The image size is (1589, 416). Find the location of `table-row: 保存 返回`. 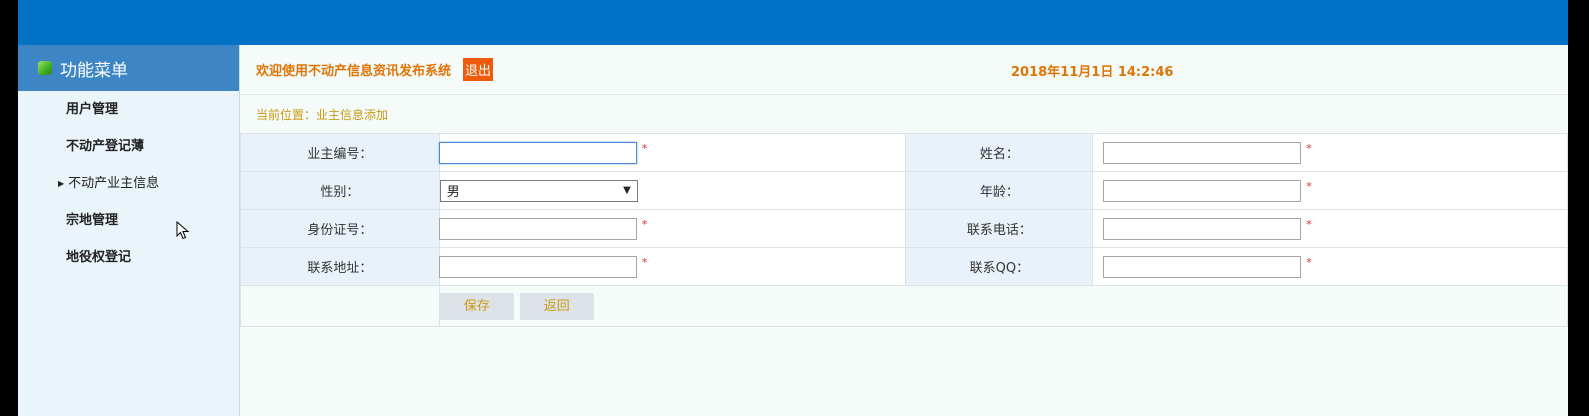

table-row: 保存 返回 is located at coordinates (904, 306).